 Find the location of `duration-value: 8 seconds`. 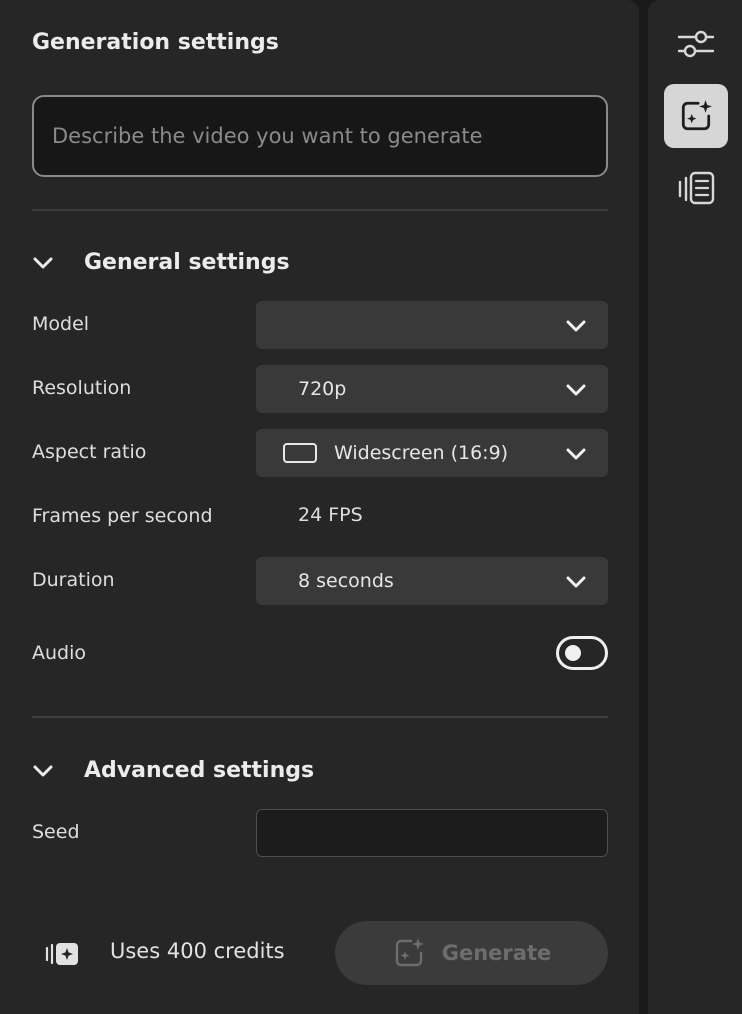

duration-value: 8 seconds is located at coordinates (346, 581).